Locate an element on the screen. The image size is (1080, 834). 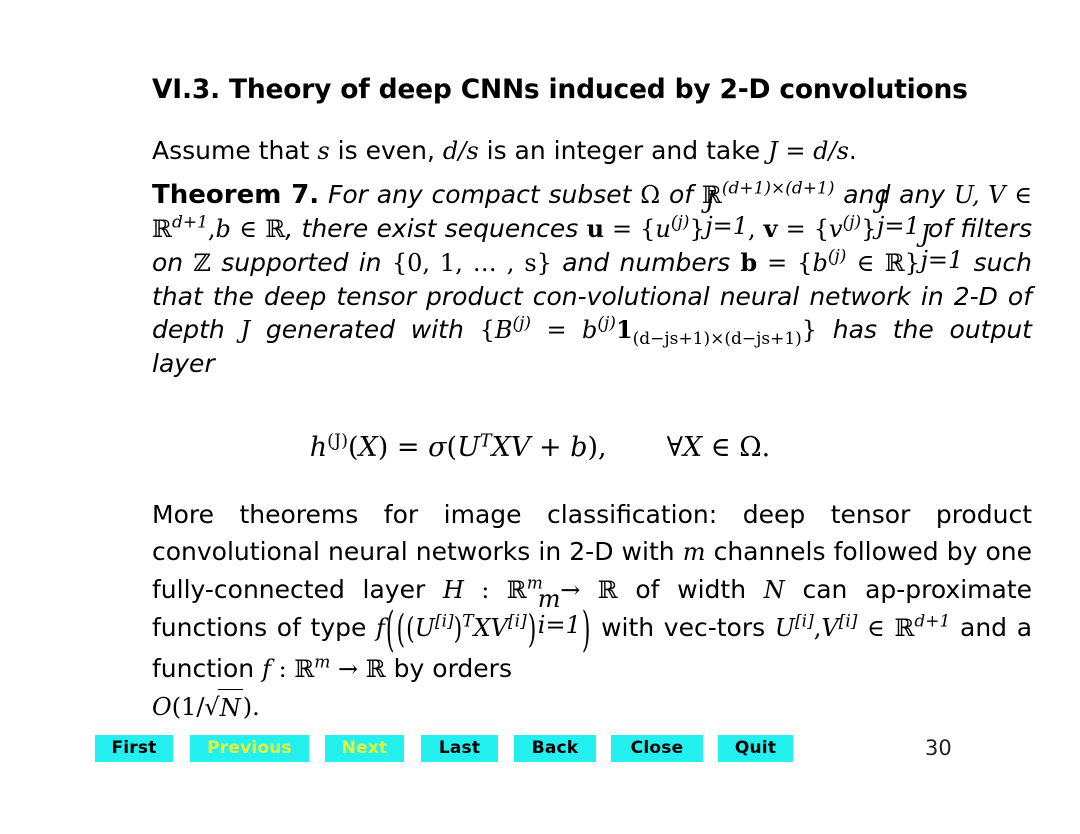
limits-i-m: m i=1 is located at coordinates (559, 611).